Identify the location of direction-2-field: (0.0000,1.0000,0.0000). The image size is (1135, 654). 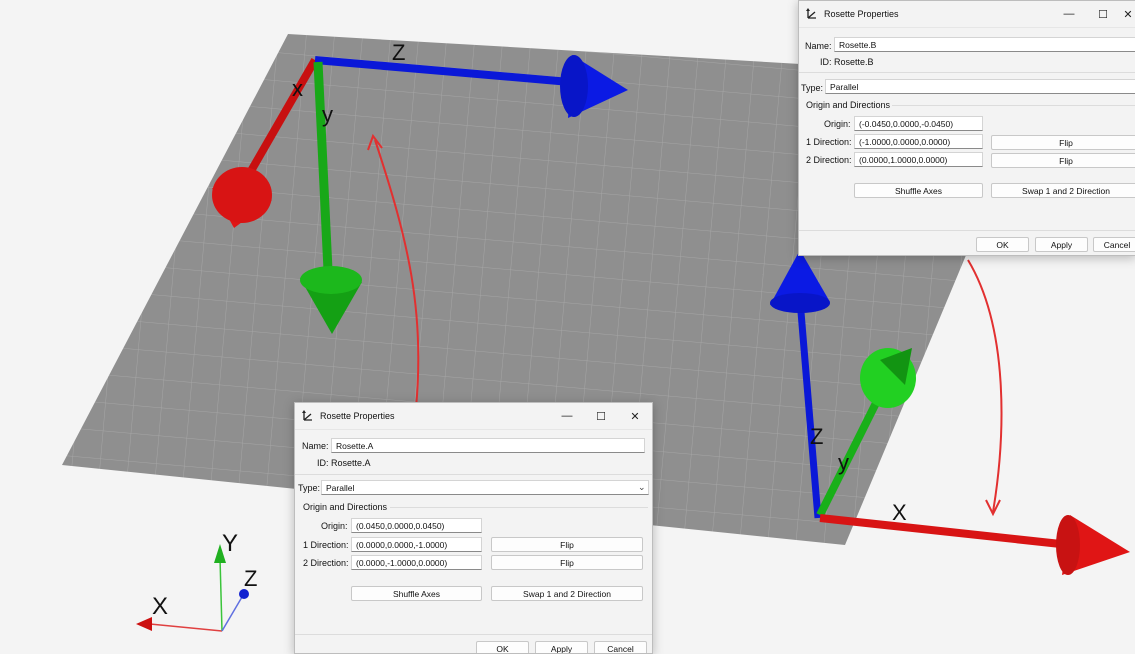
(918, 159).